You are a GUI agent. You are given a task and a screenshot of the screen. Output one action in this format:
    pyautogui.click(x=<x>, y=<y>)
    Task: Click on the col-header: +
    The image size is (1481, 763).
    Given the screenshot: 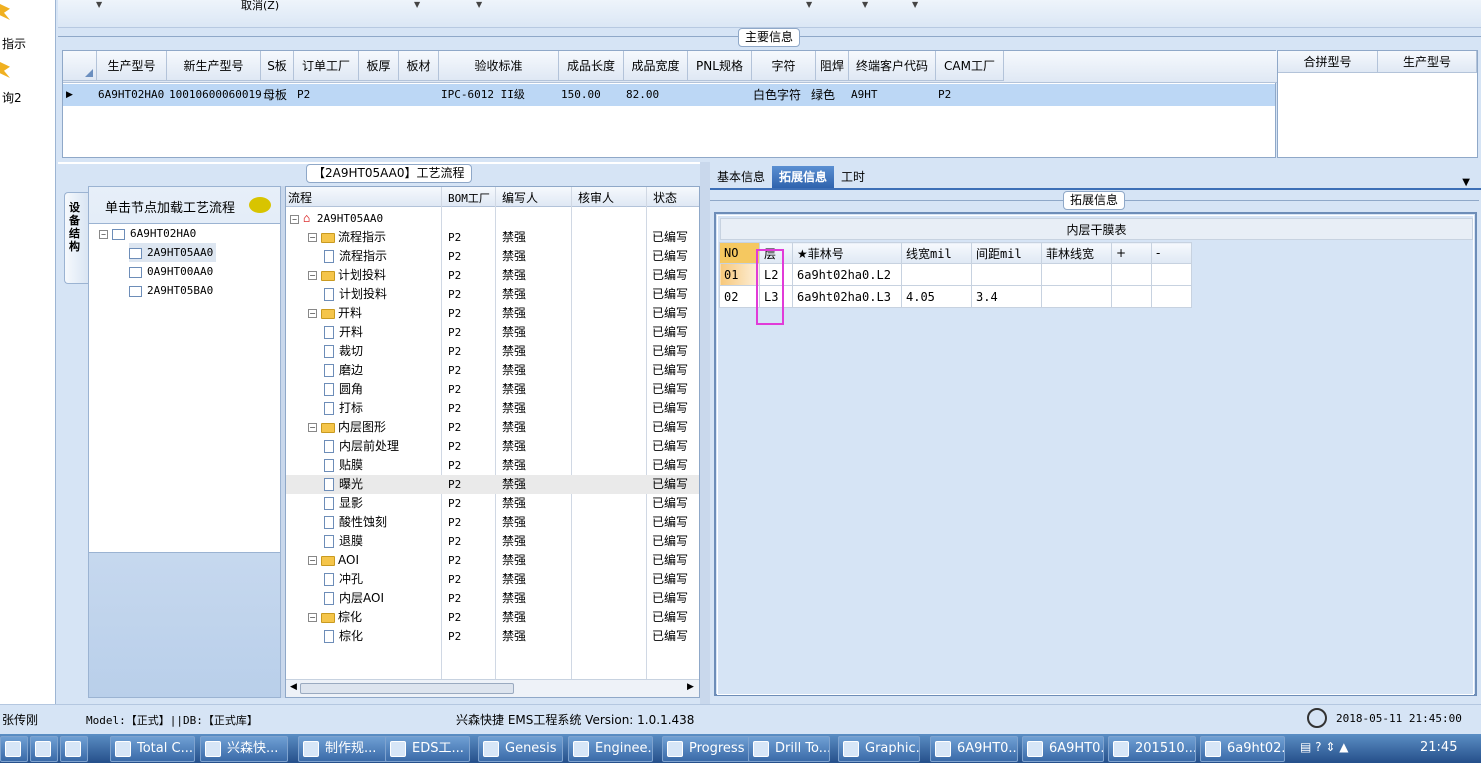 What is the action you would take?
    pyautogui.click(x=1131, y=253)
    